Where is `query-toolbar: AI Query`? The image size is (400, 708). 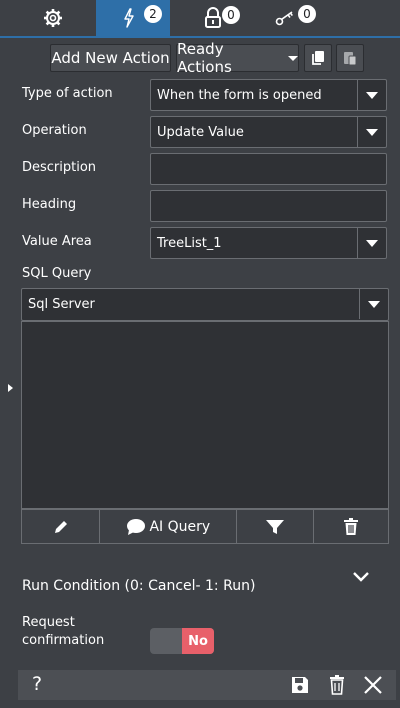 query-toolbar: AI Query is located at coordinates (205, 526).